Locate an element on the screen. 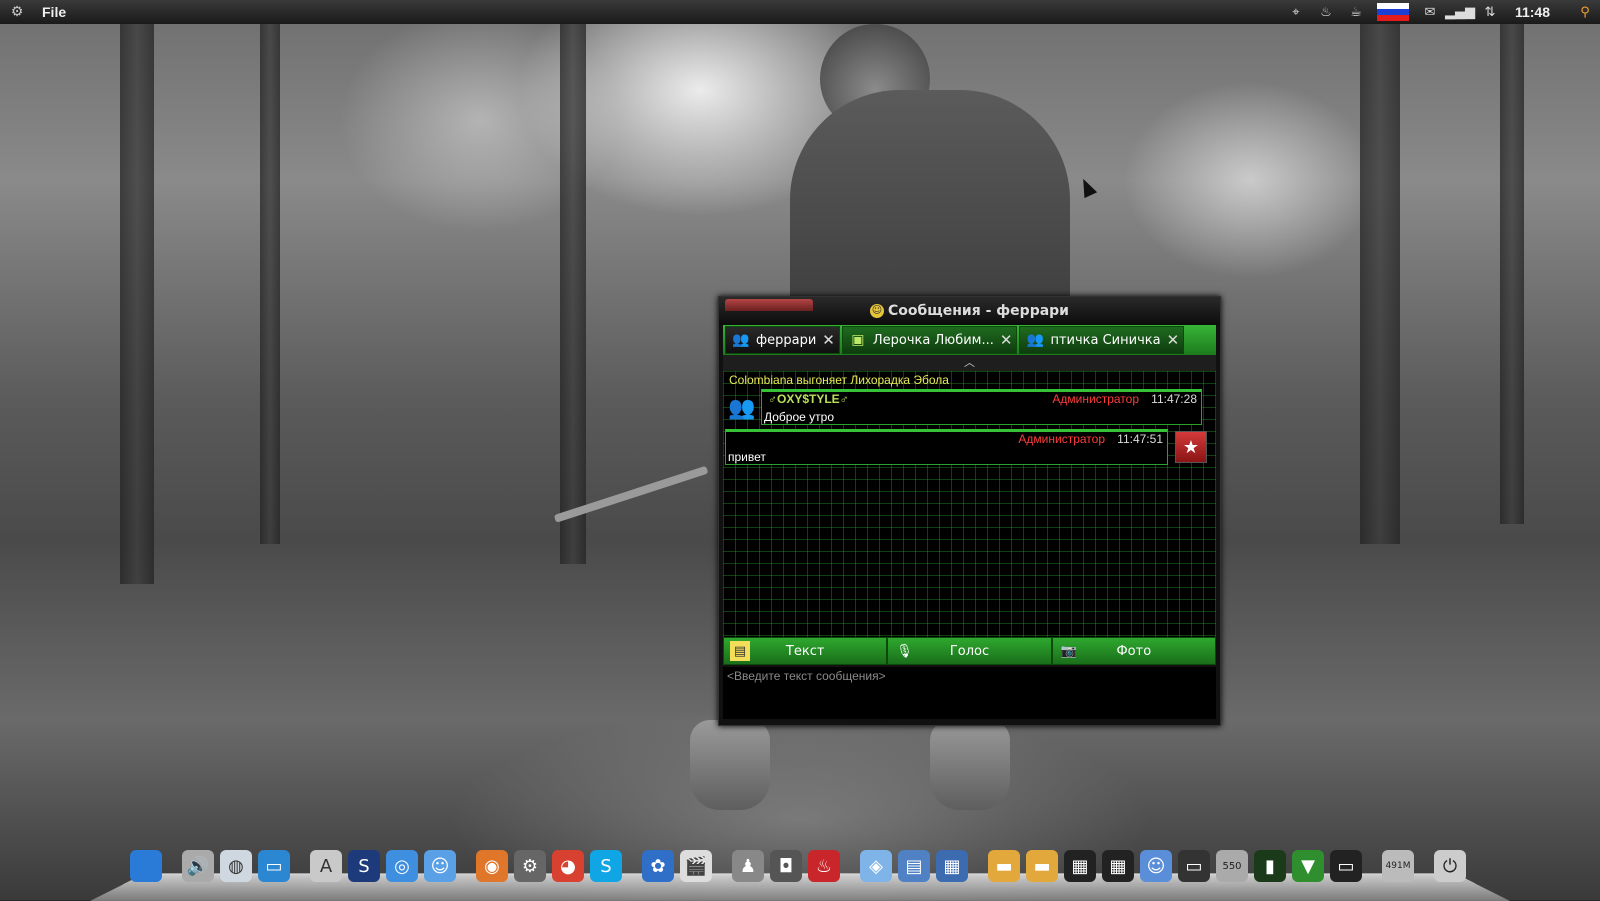  window-grip is located at coordinates (769, 305).